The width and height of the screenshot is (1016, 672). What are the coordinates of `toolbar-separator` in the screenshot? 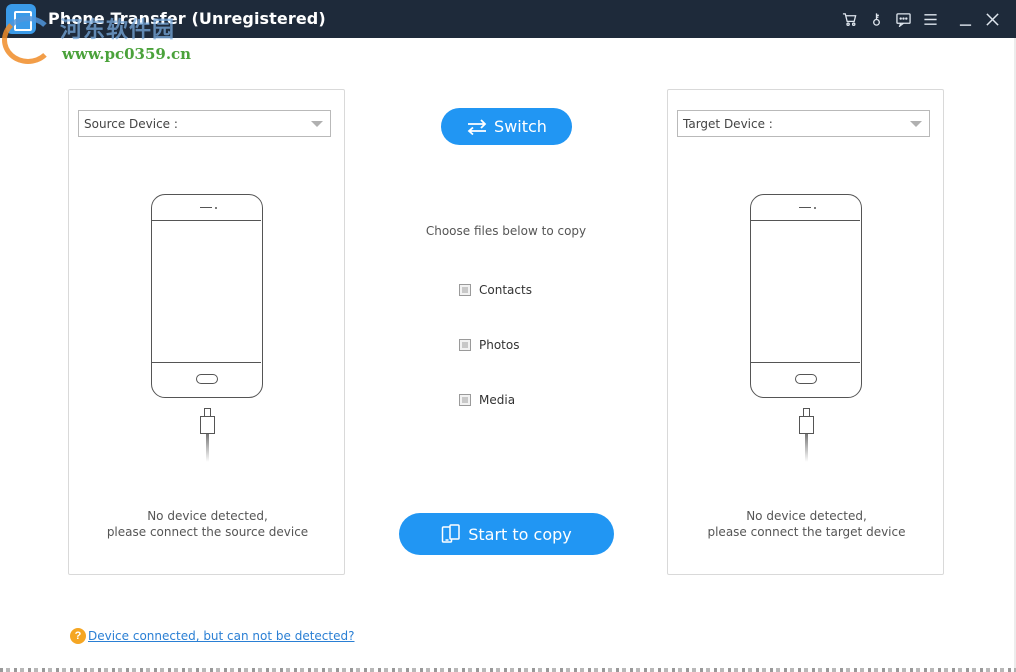 It's located at (948, 19).